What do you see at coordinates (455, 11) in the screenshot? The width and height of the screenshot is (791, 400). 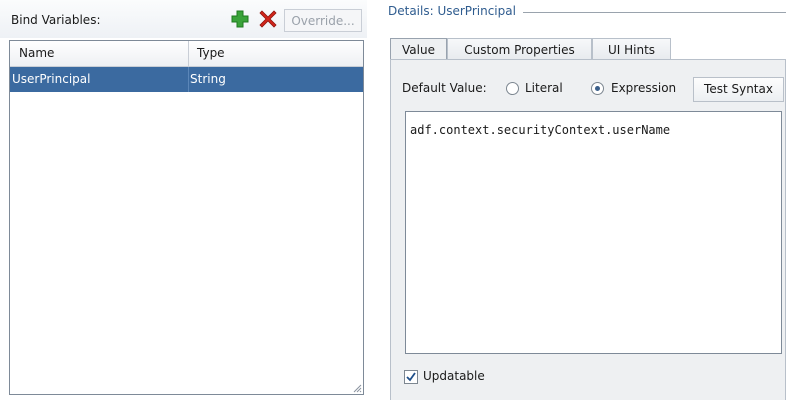 I see `details-title: Details: UserPrincipal` at bounding box center [455, 11].